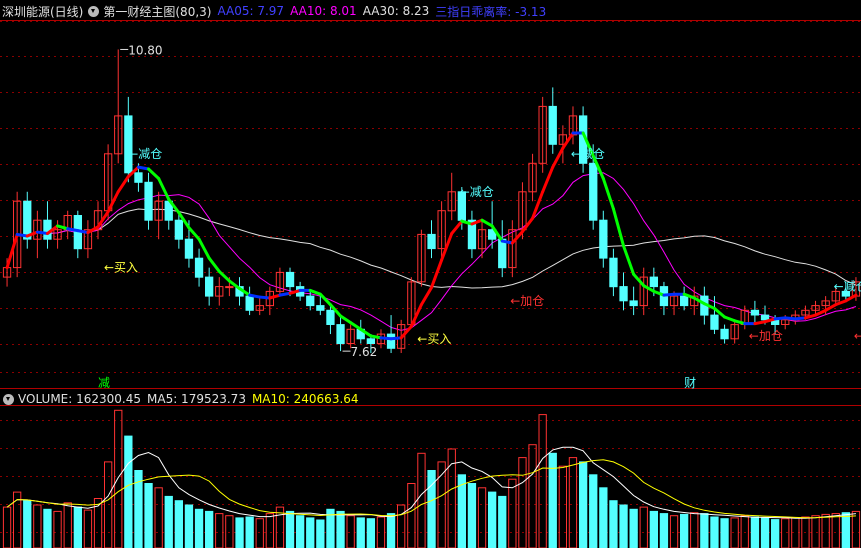 The height and width of the screenshot is (548, 861). I want to click on symbol-title: 深圳能源(日线), so click(42, 11).